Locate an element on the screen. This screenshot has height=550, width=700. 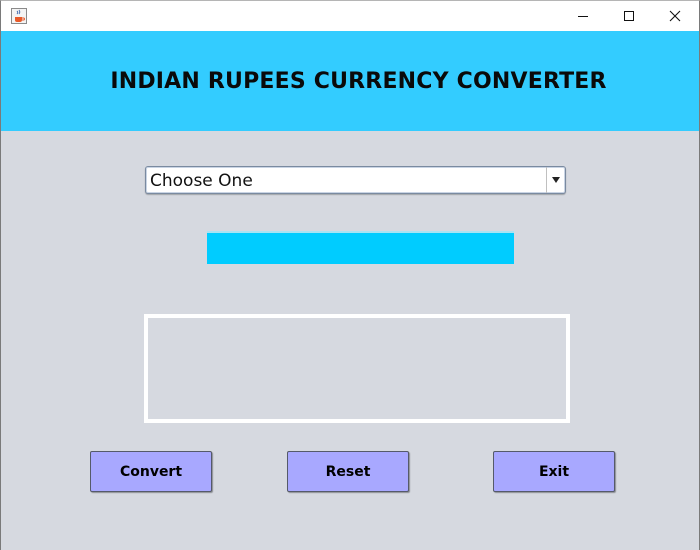
maximize-button is located at coordinates (629, 16).